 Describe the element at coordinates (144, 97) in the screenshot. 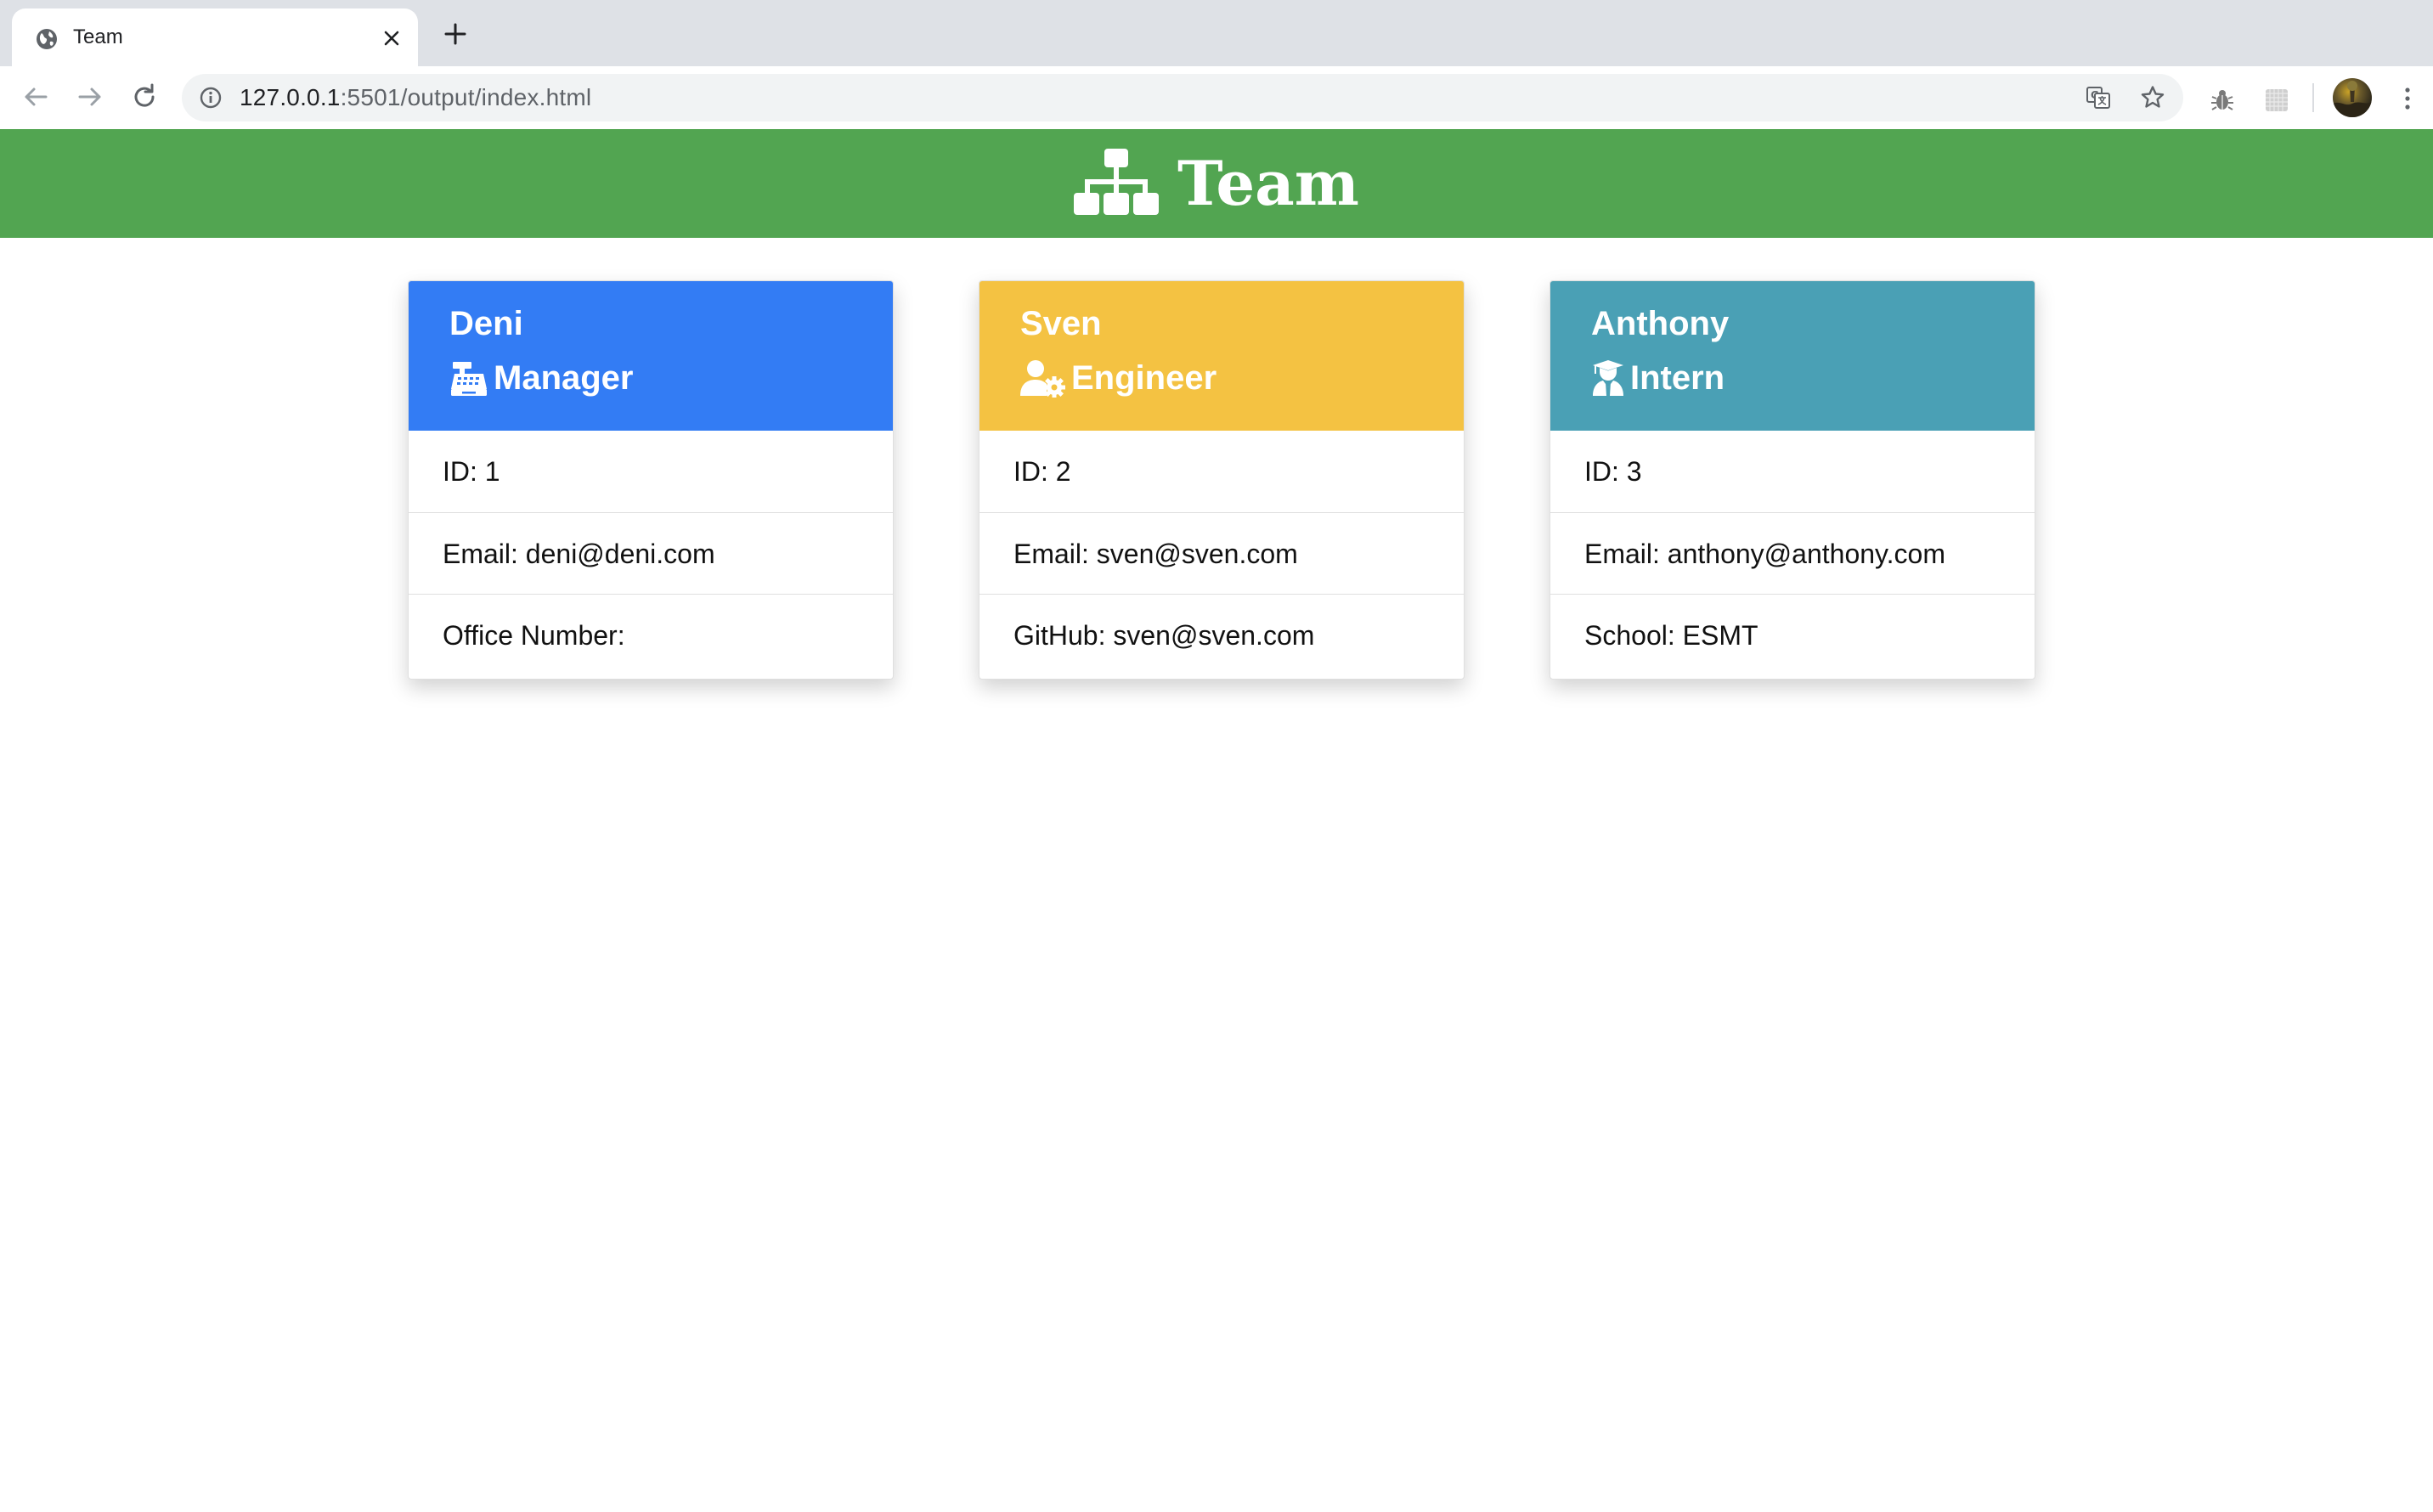

I see `reload-icon` at that location.